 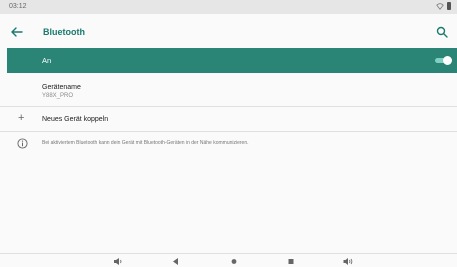 What do you see at coordinates (348, 261) in the screenshot?
I see `volume-up-icon` at bounding box center [348, 261].